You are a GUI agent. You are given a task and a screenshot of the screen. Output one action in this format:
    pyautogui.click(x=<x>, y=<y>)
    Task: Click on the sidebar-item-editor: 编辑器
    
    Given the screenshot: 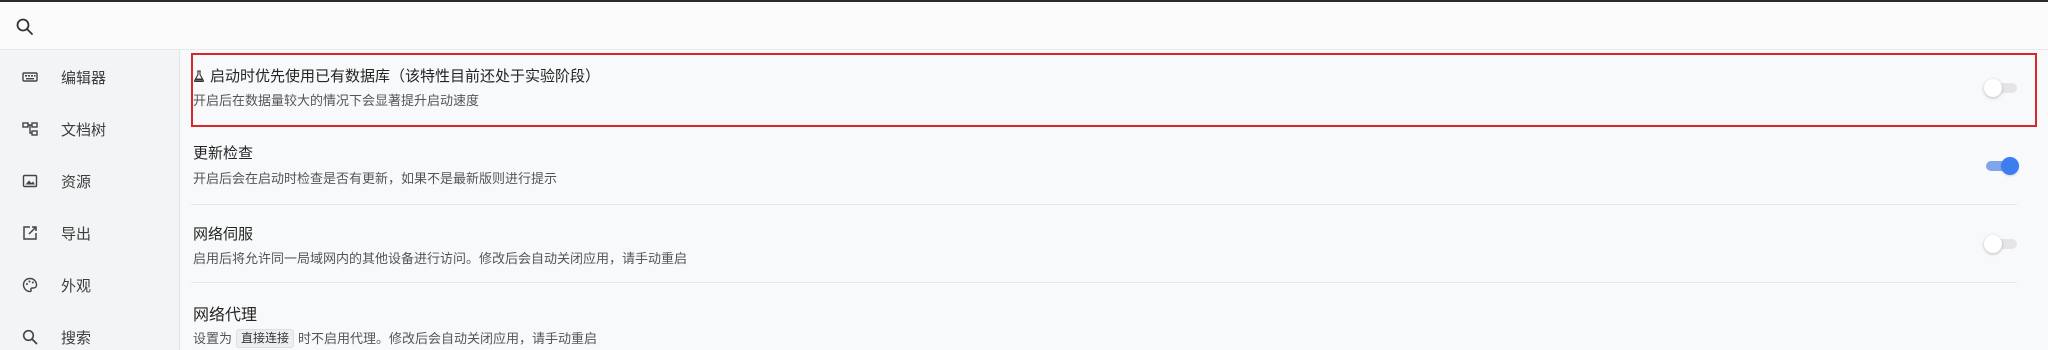 What is the action you would take?
    pyautogui.click(x=89, y=77)
    